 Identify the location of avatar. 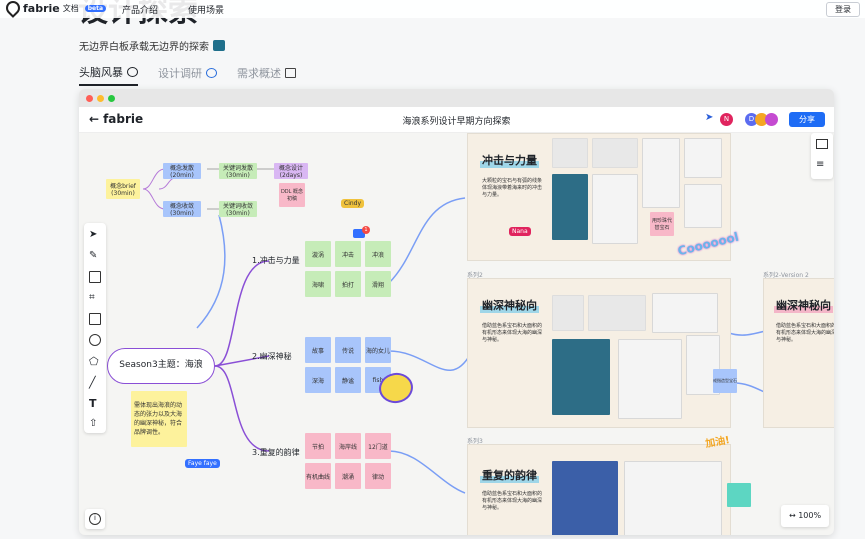
(771, 119).